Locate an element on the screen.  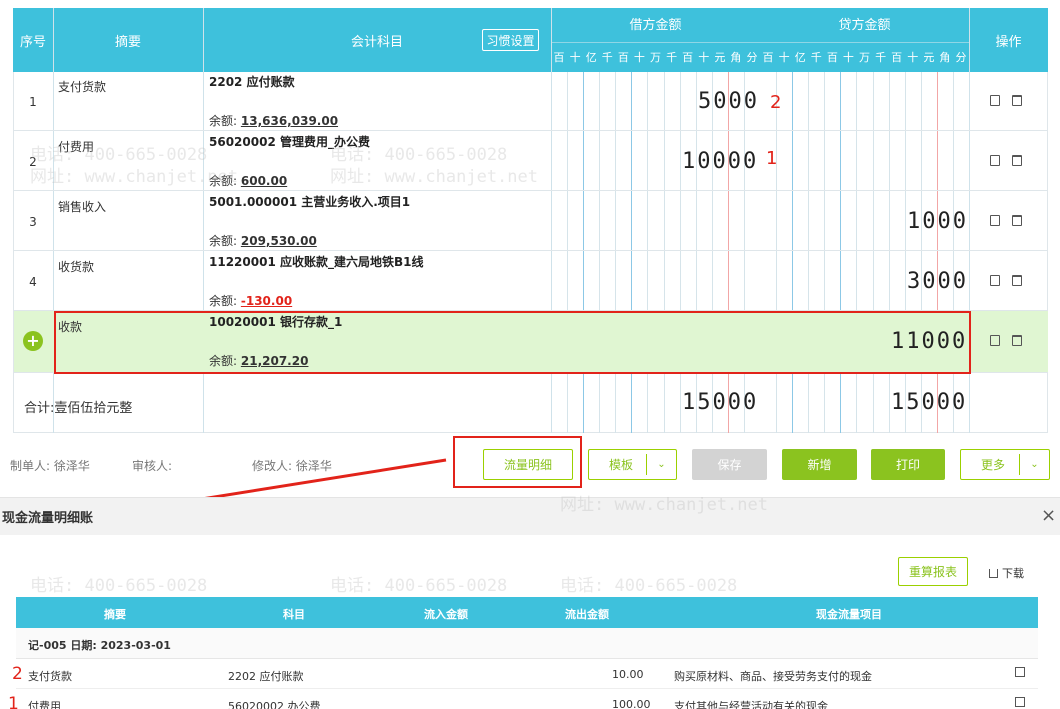
col-cashflow-item: 现金流量项目 is located at coordinates (849, 614).